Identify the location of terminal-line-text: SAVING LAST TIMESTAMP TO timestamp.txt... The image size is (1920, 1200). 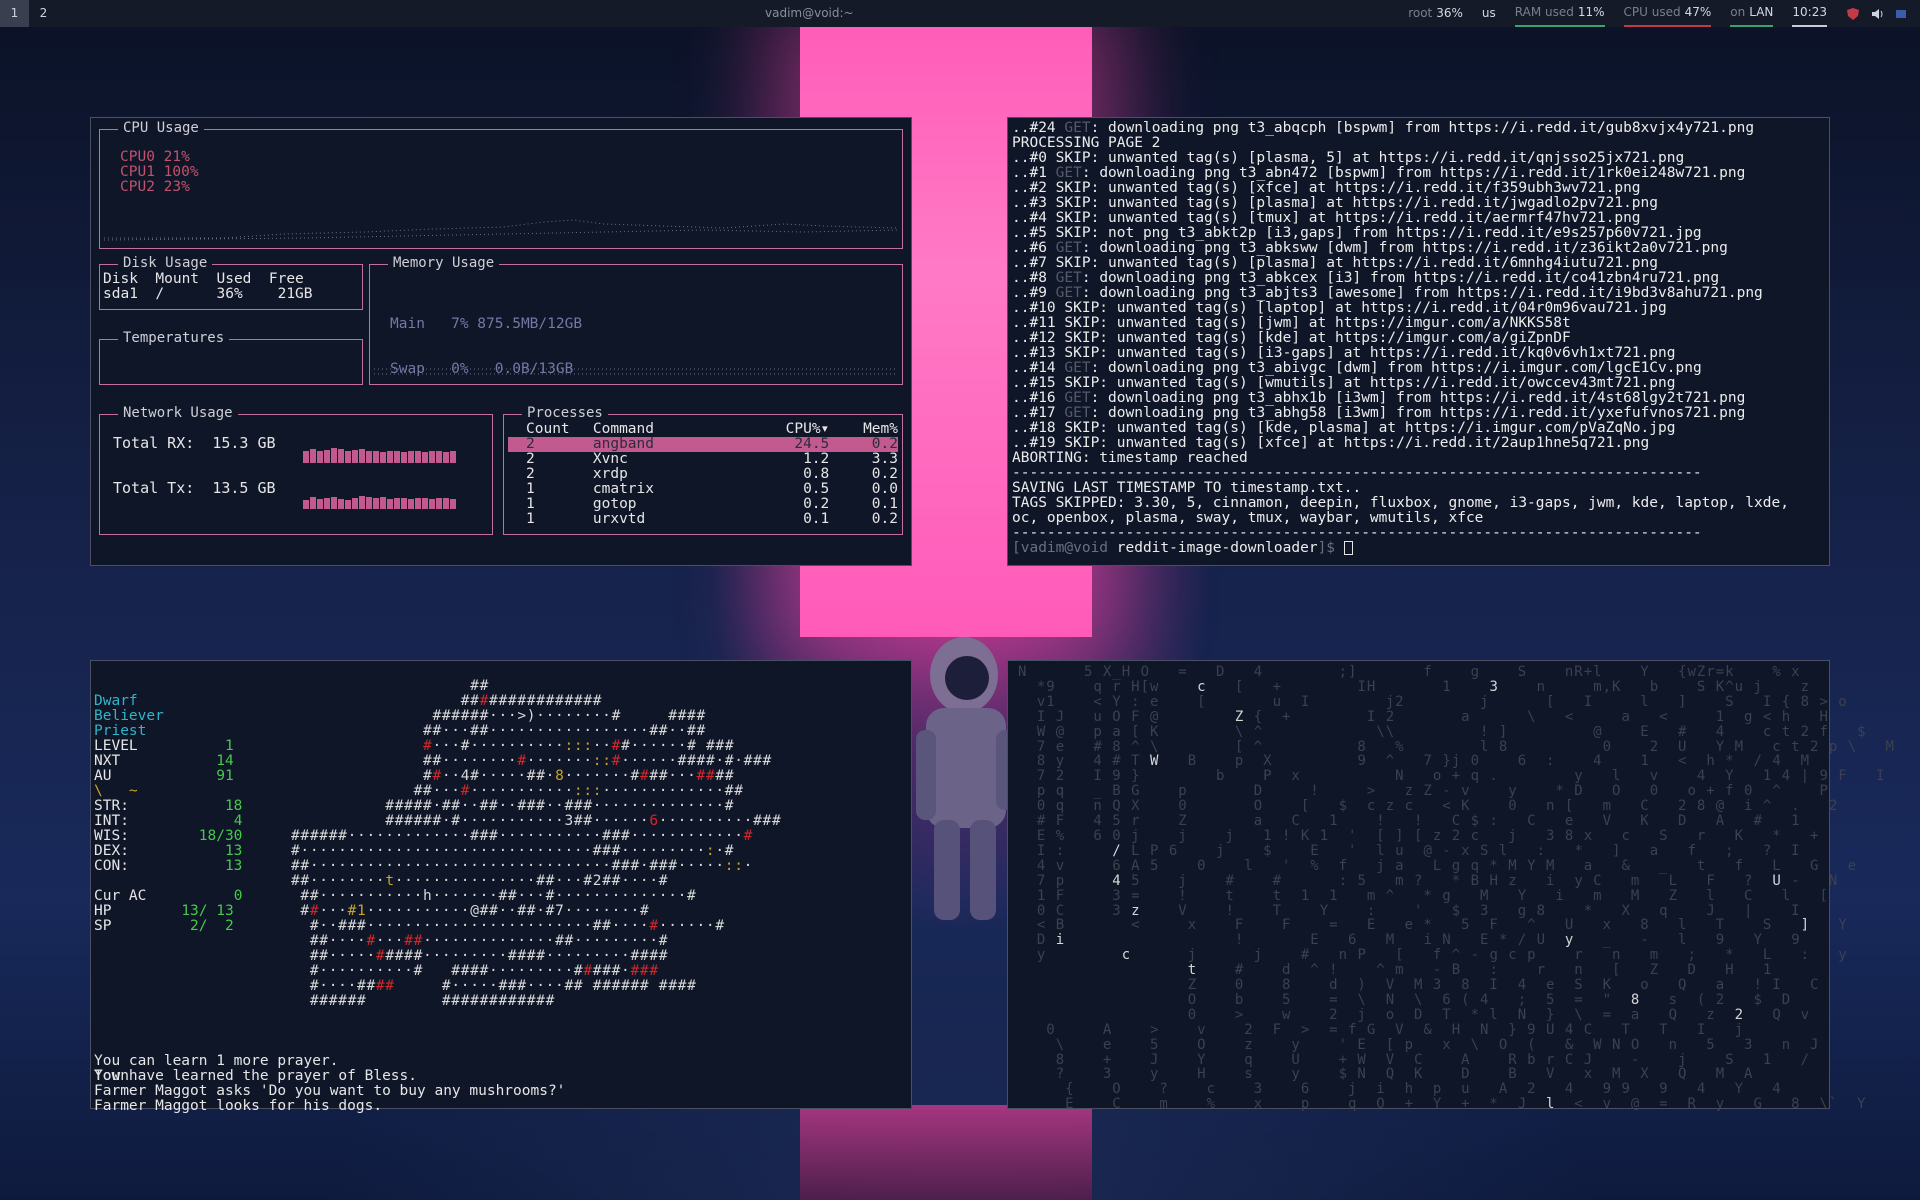
(1187, 488).